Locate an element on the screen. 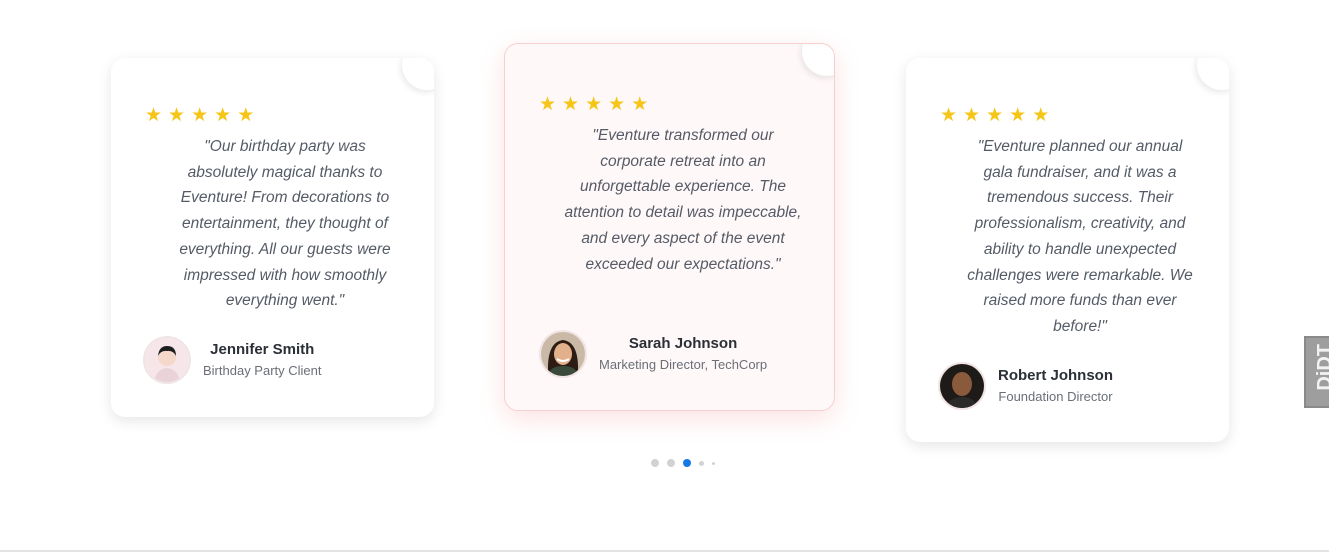  carousel-pagination is located at coordinates (683, 463).